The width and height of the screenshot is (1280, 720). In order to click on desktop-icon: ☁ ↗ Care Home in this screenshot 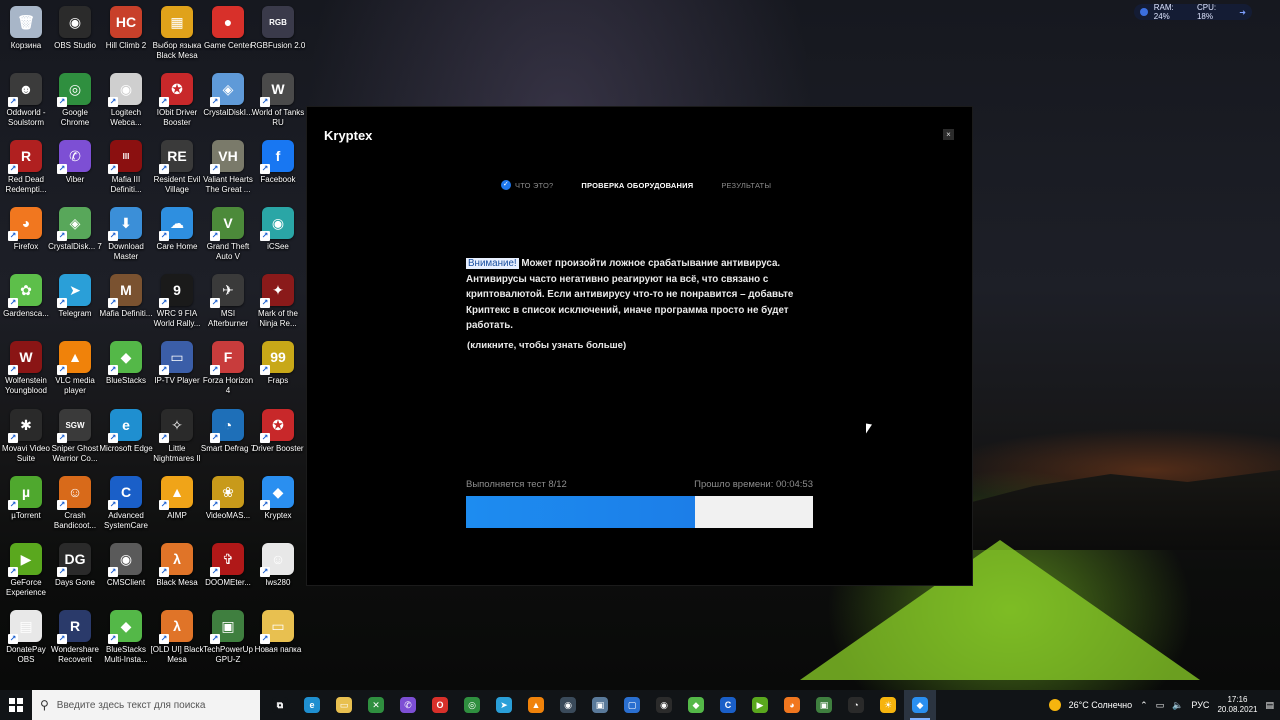, I will do `click(177, 229)`.